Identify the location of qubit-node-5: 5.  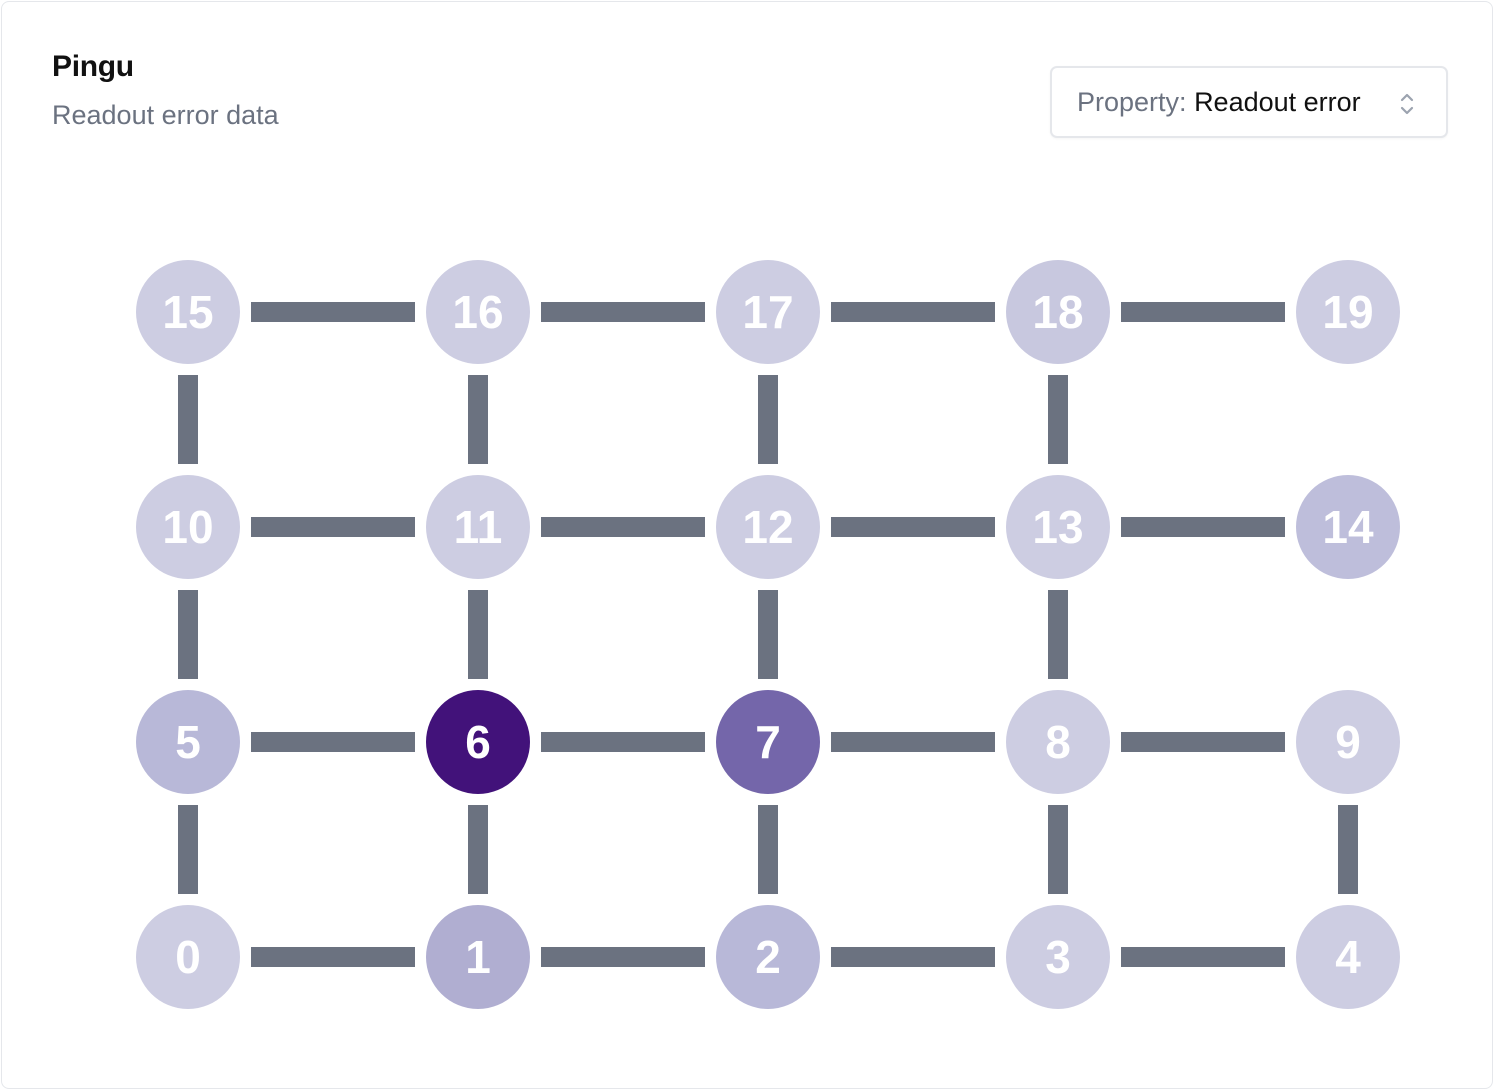
(188, 742).